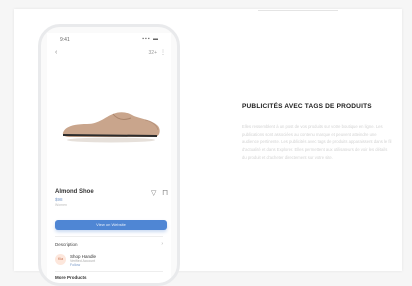  I want to click on more-options-icon: ⋮, so click(163, 52).